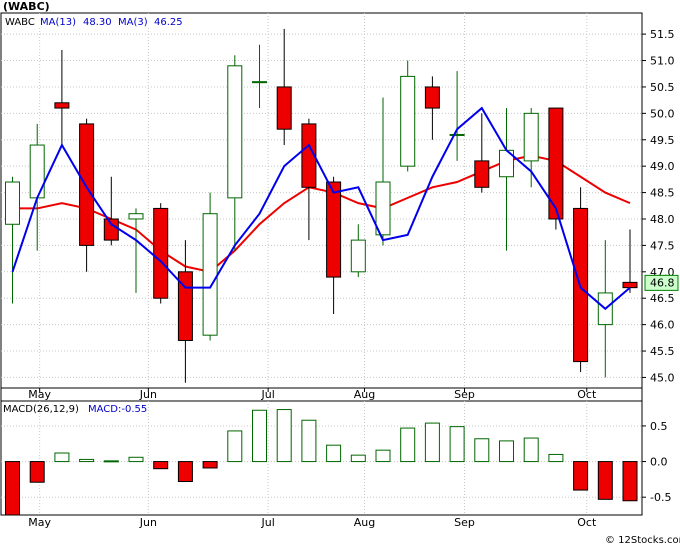  I want to click on month-strip, so click(321, 394).